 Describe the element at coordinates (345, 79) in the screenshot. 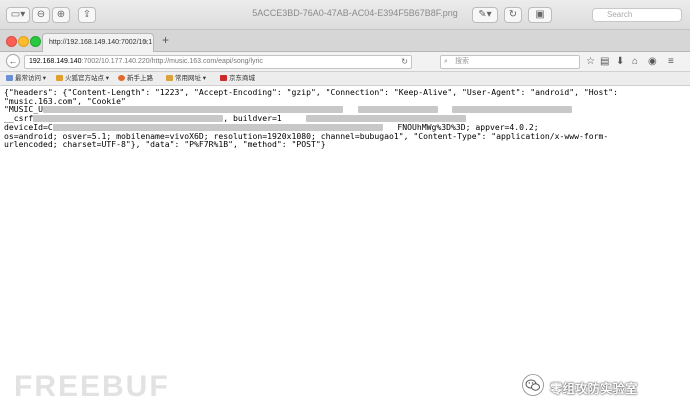

I see `bookmarks-bar: 最常访问 ▾ 火狐官方站点 ▾ 新手上路 常用网址 ▾ 京东商城` at that location.